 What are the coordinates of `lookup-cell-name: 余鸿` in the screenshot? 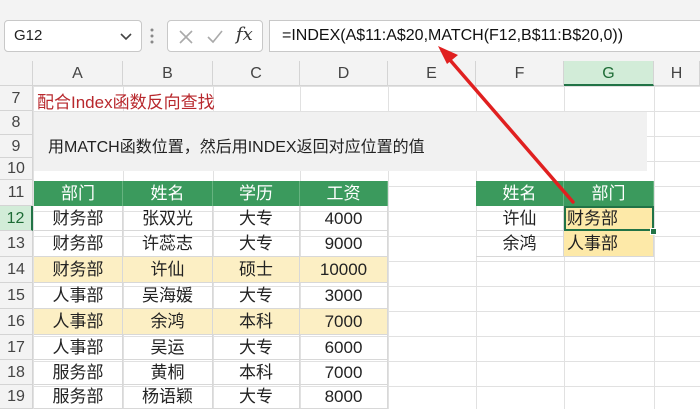 It's located at (520, 244).